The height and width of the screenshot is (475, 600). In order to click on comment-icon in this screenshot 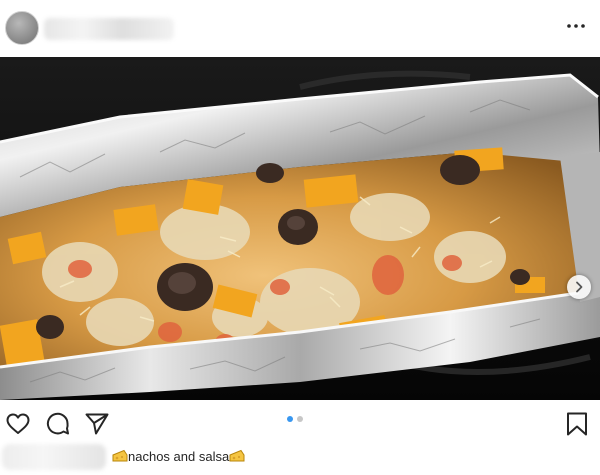, I will do `click(58, 424)`.